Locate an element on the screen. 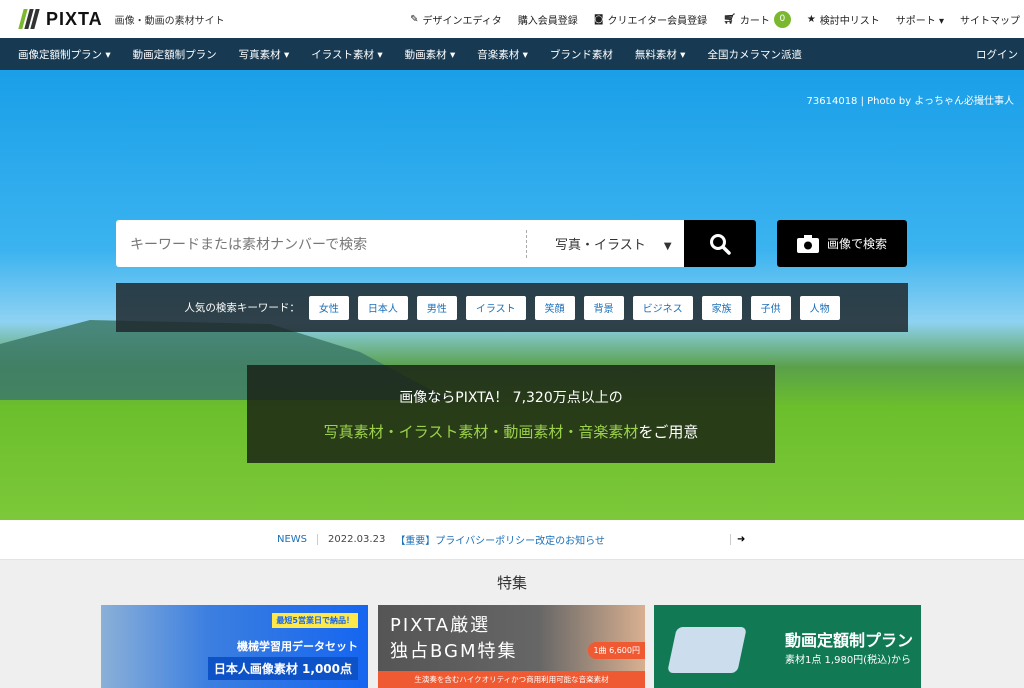 Image resolution: width=1024 pixels, height=688 pixels. nav-free: 無料素材 ▾ is located at coordinates (660, 54).